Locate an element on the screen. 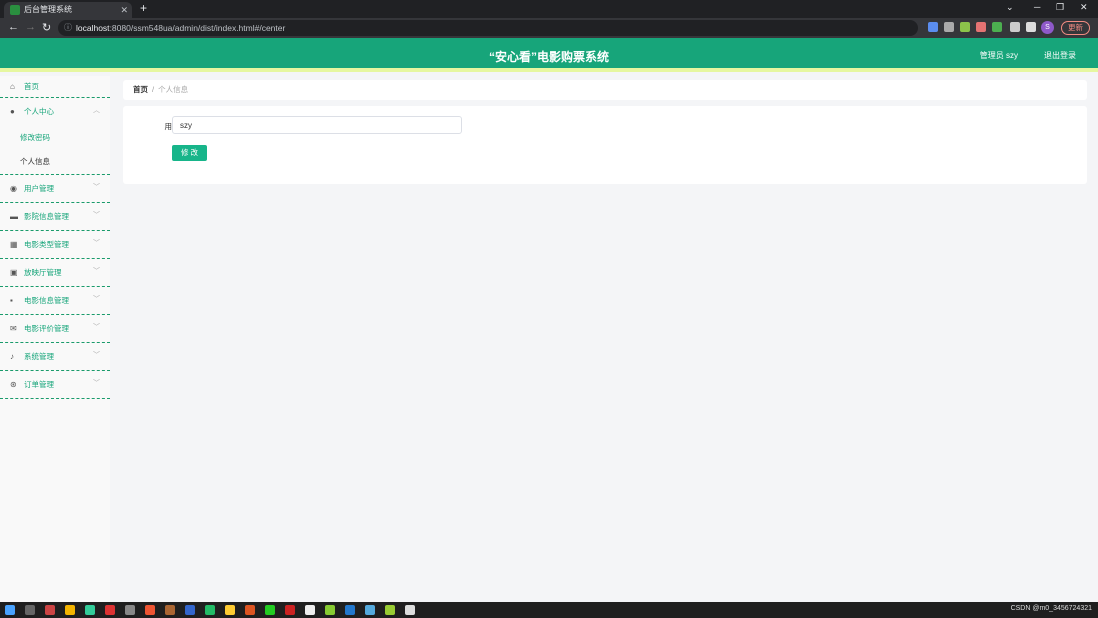  tab-close-icon: ✕ is located at coordinates (124, 10).